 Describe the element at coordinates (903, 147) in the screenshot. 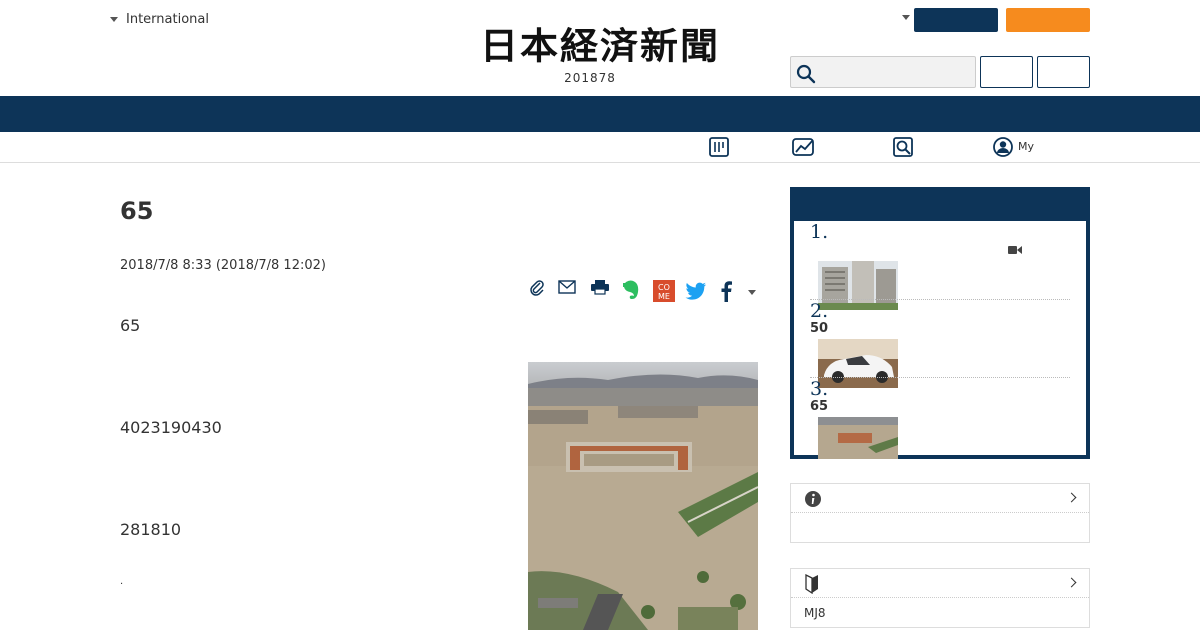

I see `search-box-icon` at that location.